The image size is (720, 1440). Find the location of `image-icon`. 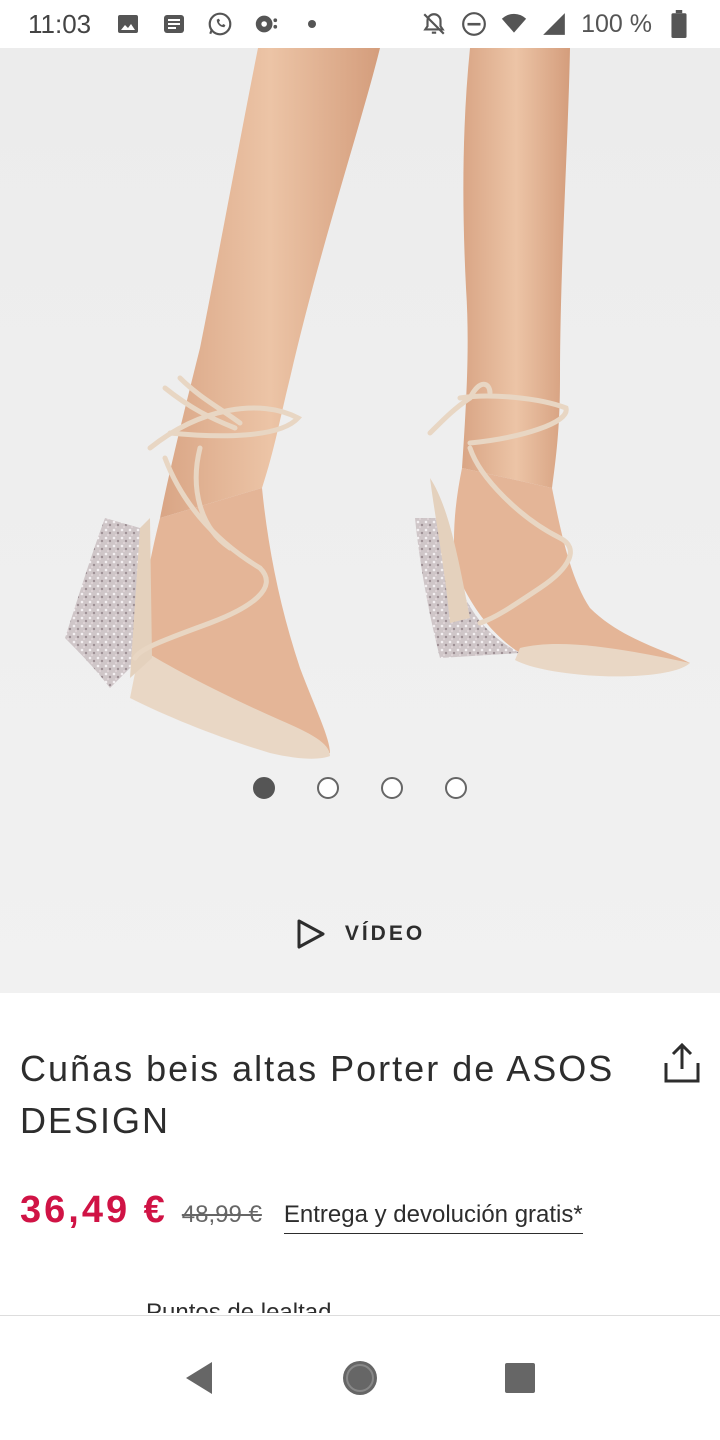

image-icon is located at coordinates (128, 24).